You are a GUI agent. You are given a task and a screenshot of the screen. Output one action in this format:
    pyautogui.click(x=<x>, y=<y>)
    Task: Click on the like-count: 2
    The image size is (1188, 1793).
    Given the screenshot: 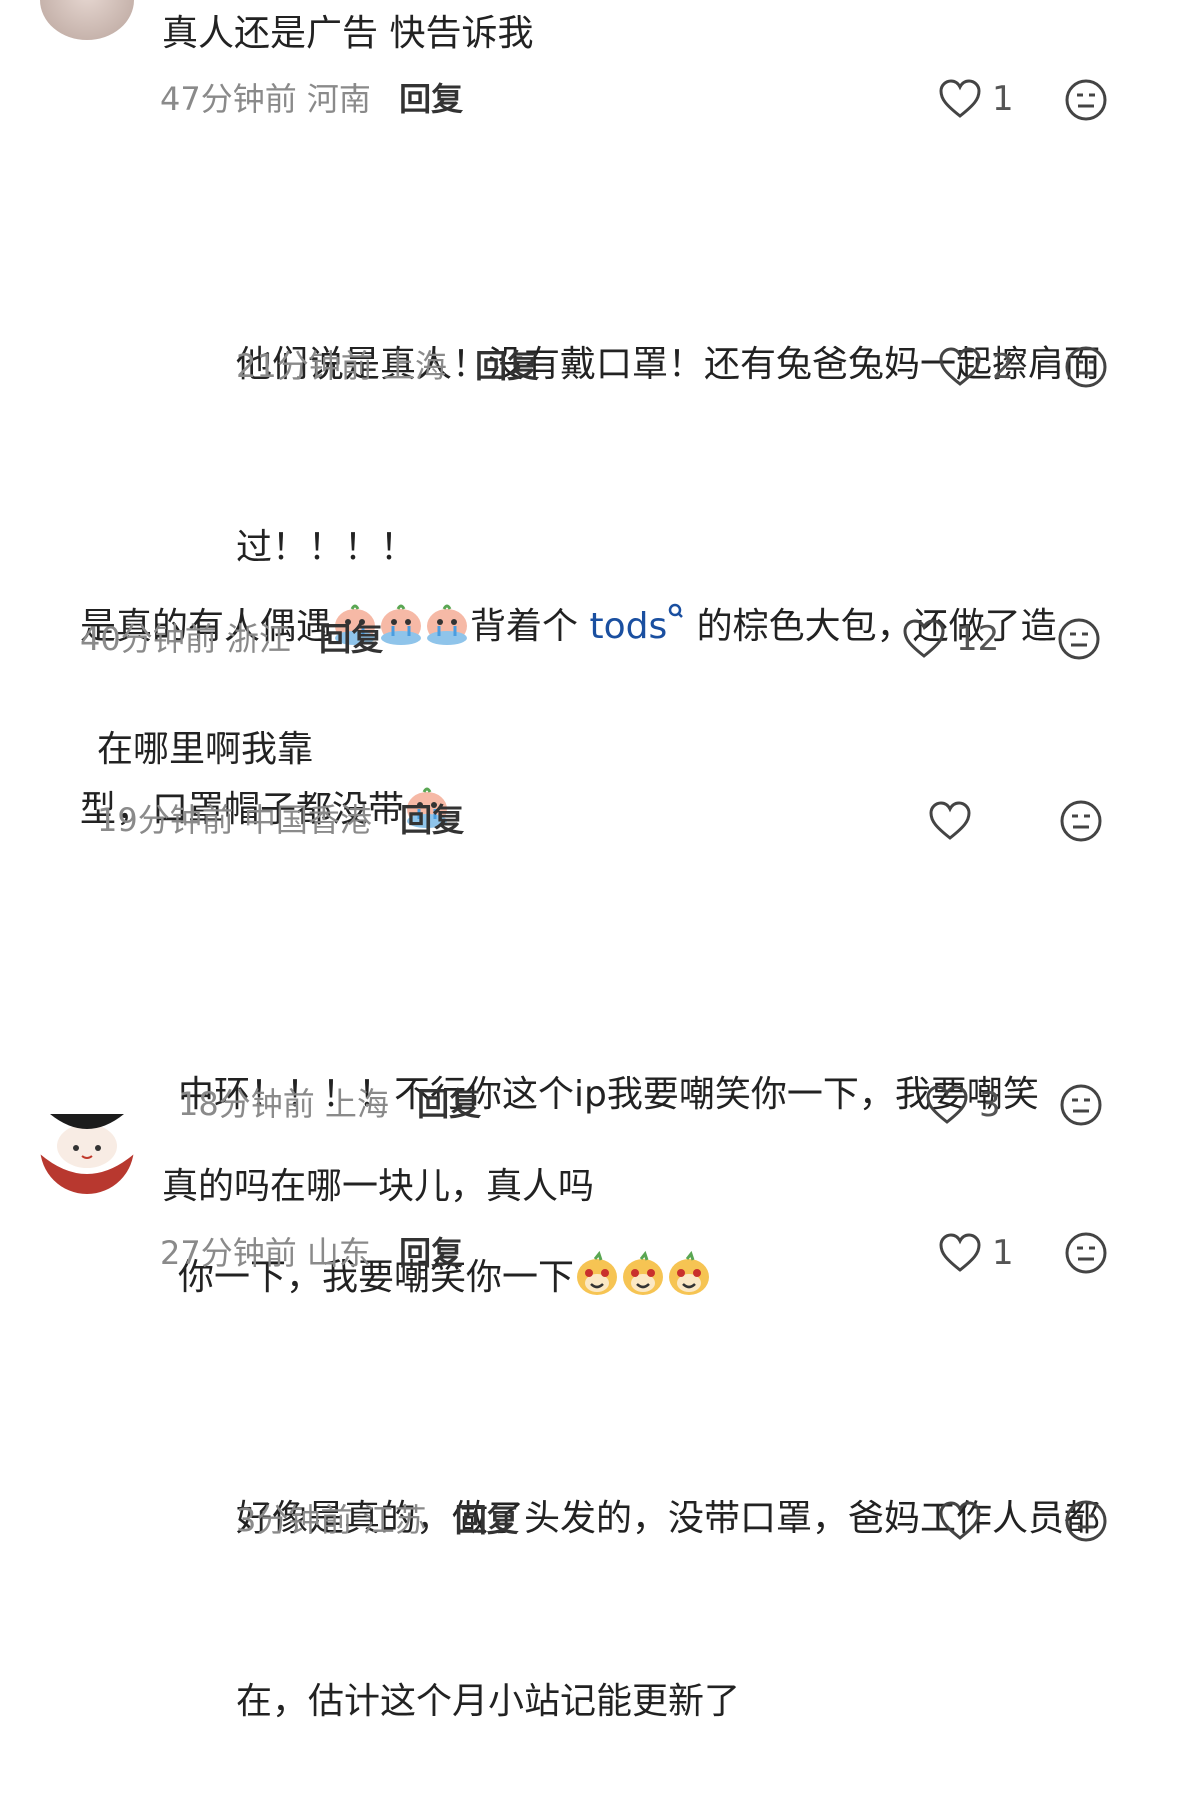 What is the action you would take?
    pyautogui.click(x=1003, y=367)
    